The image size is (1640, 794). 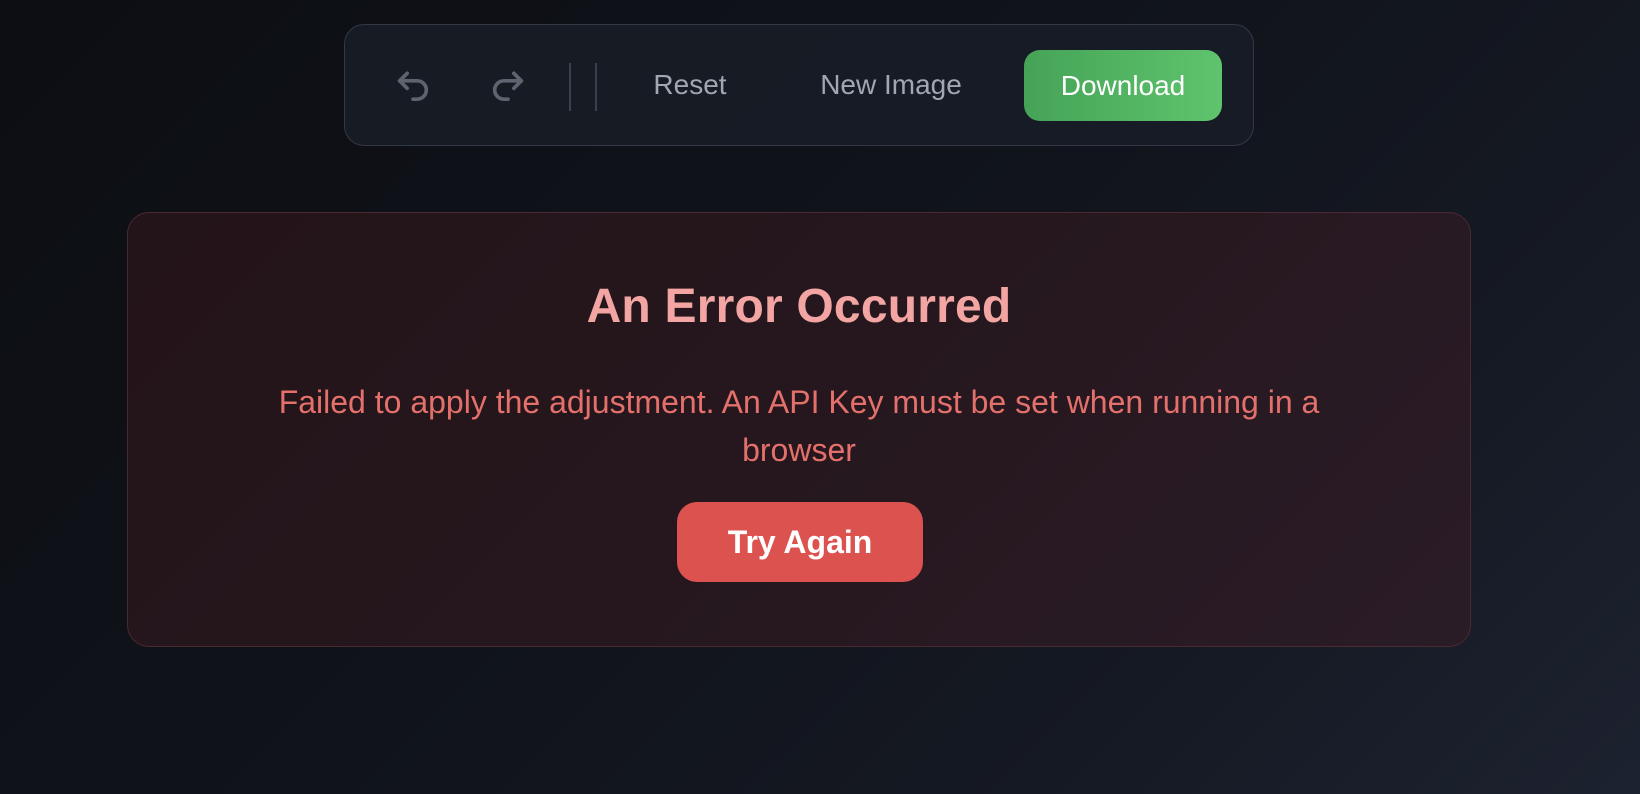 I want to click on redo-icon, so click(x=508, y=86).